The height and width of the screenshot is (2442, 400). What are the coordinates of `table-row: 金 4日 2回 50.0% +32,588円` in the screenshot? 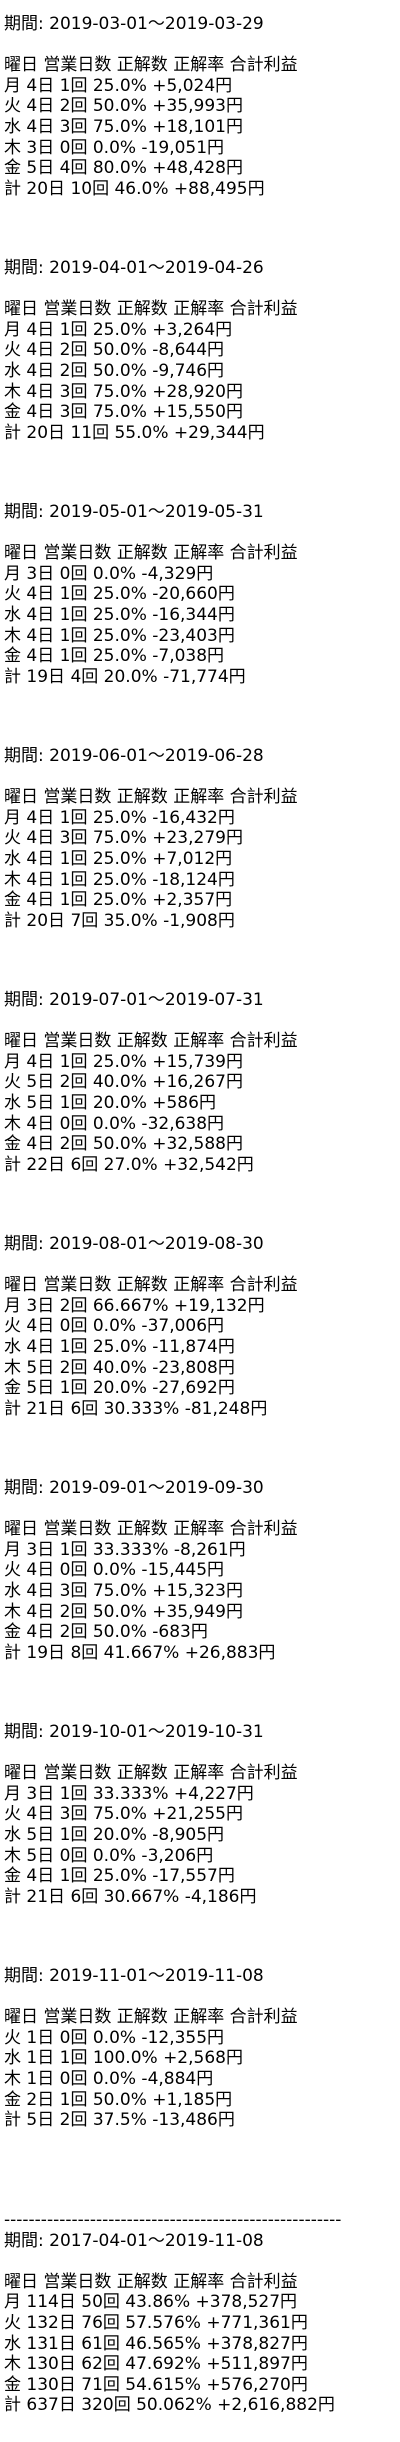 It's located at (123, 1144).